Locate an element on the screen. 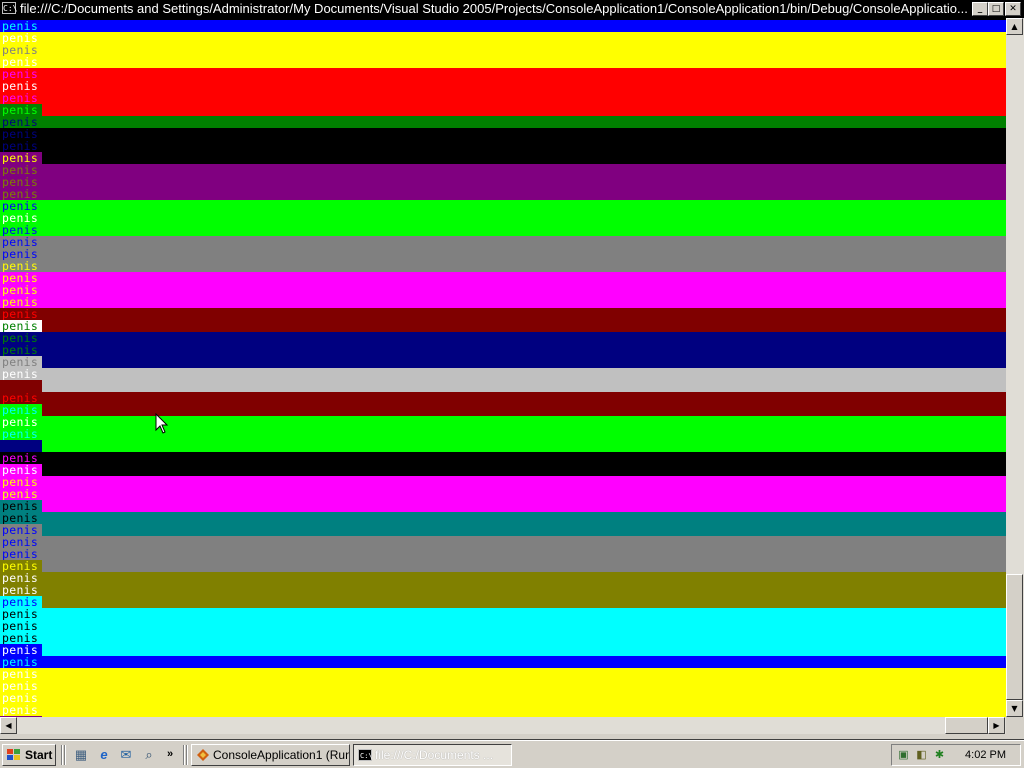 The height and width of the screenshot is (768, 1024). scroll-right-button: ▶ is located at coordinates (996, 725).